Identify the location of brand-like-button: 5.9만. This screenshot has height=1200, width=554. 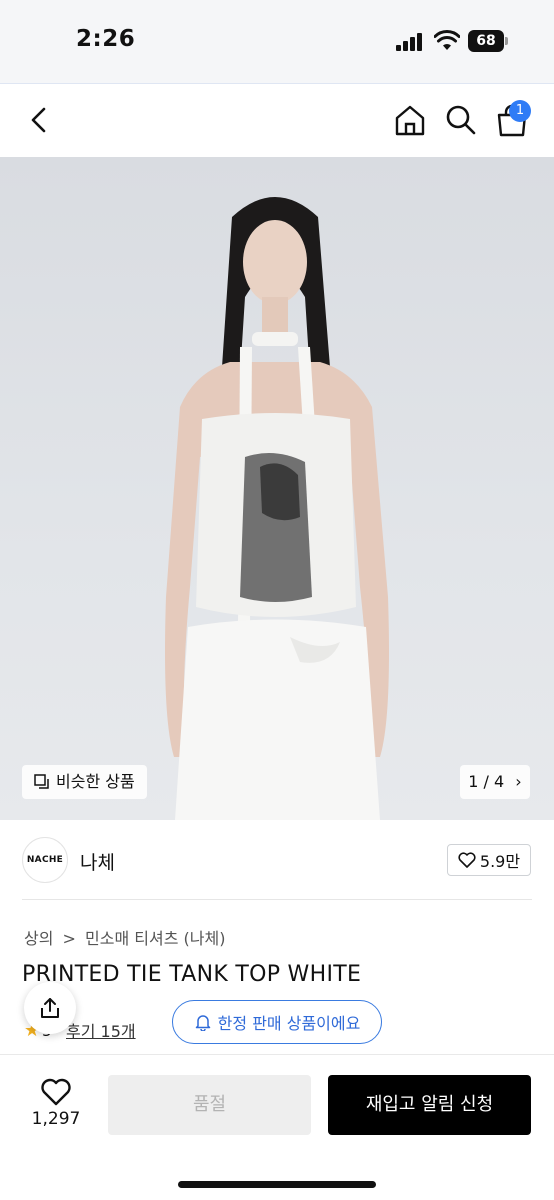
(489, 860).